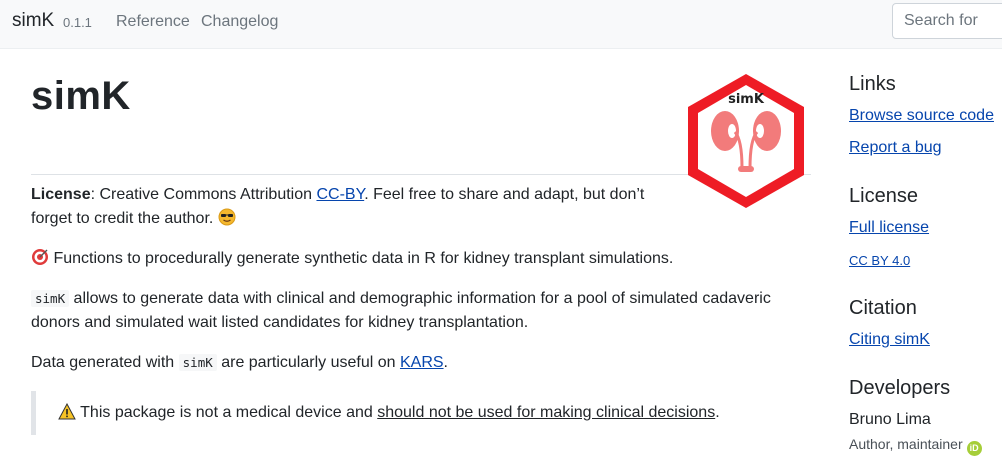 The image size is (1002, 459). Describe the element at coordinates (81, 96) in the screenshot. I see `page-title: simK` at that location.